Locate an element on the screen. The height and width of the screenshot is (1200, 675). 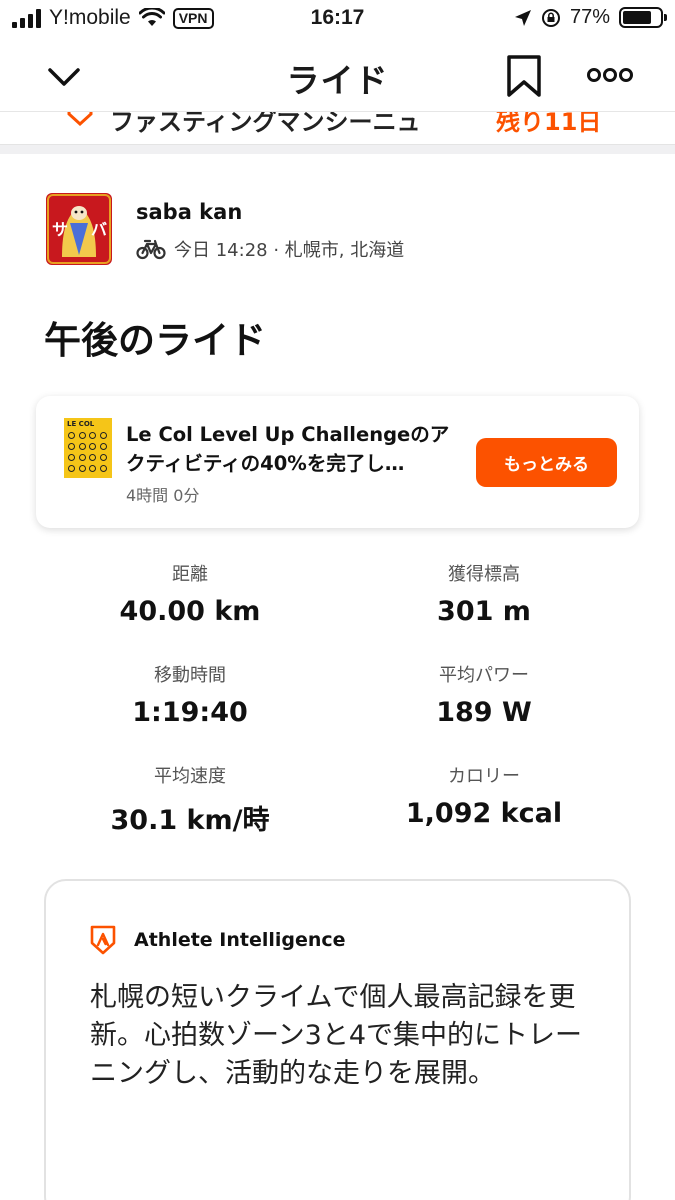
location-arrow-icon is located at coordinates (522, 17).